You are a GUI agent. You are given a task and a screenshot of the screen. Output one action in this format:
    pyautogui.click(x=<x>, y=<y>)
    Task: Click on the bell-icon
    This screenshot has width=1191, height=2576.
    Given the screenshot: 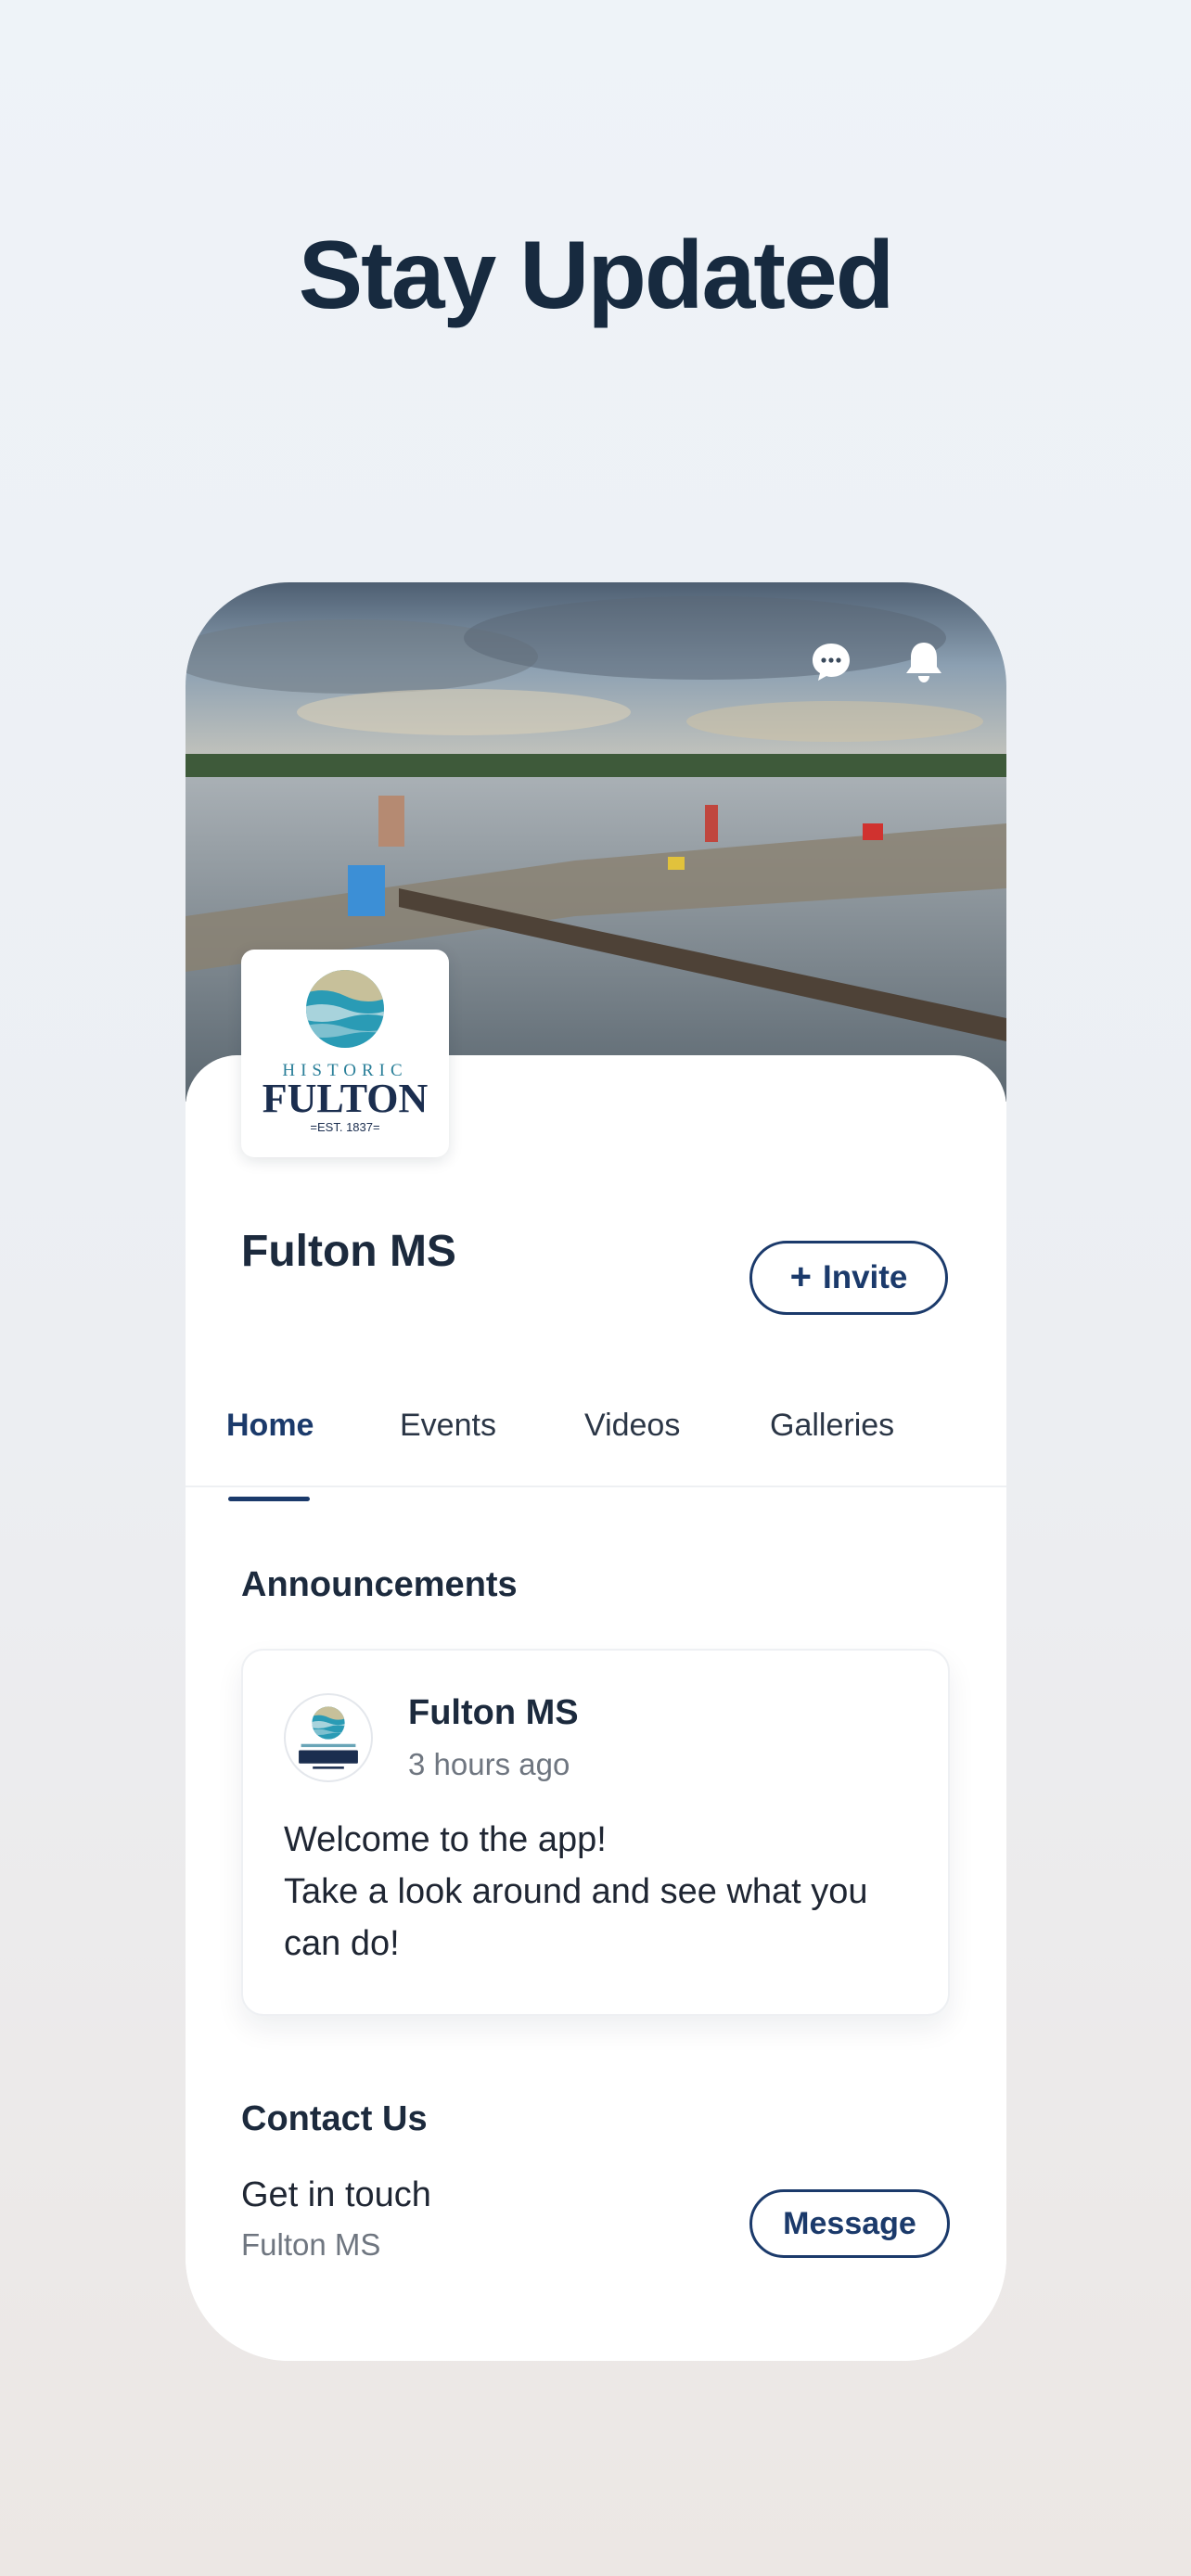 What is the action you would take?
    pyautogui.click(x=924, y=662)
    